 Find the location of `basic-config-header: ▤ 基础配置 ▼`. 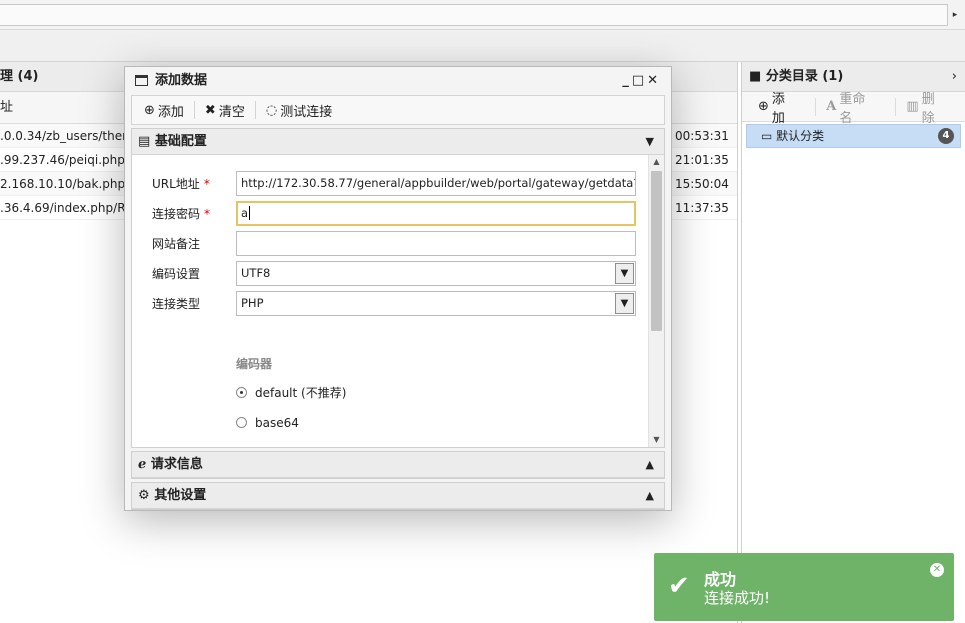

basic-config-header: ▤ 基础配置 ▼ is located at coordinates (398, 142).